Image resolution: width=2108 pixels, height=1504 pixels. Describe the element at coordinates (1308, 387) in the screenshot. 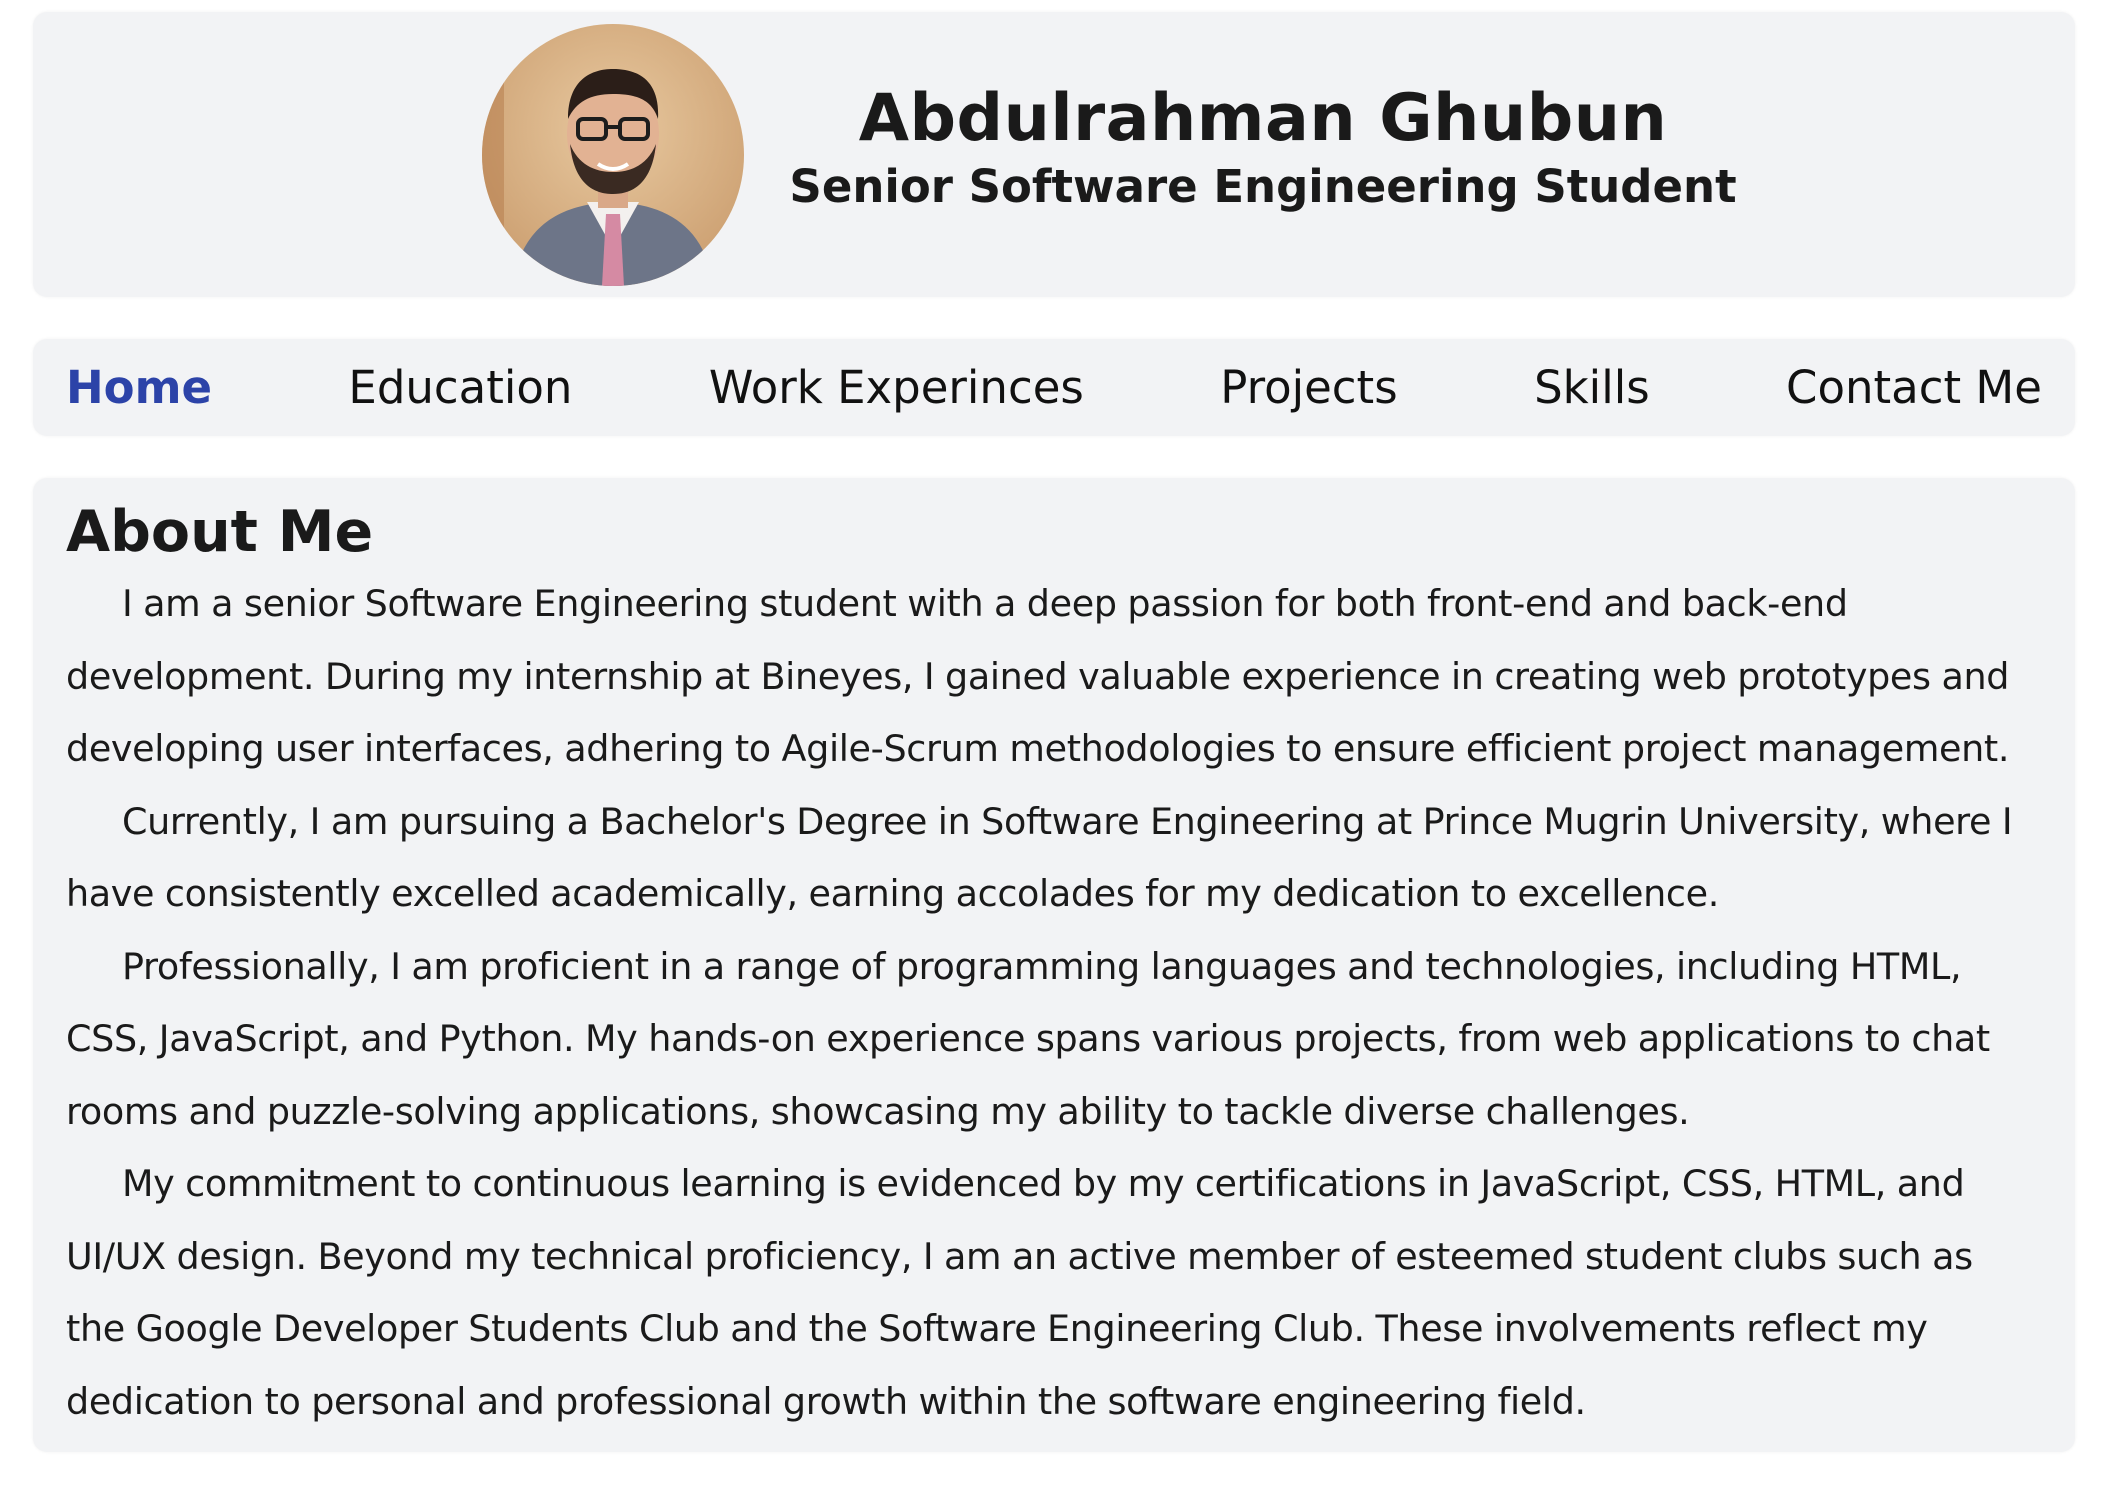

I see `nav-projects: Projects` at that location.